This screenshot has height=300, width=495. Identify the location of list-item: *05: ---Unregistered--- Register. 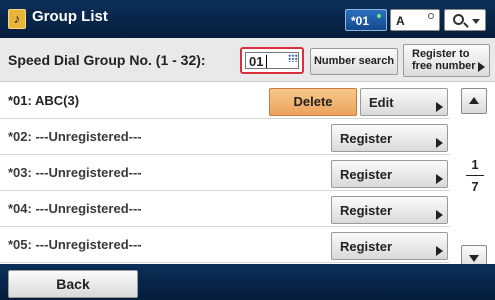
(225, 245).